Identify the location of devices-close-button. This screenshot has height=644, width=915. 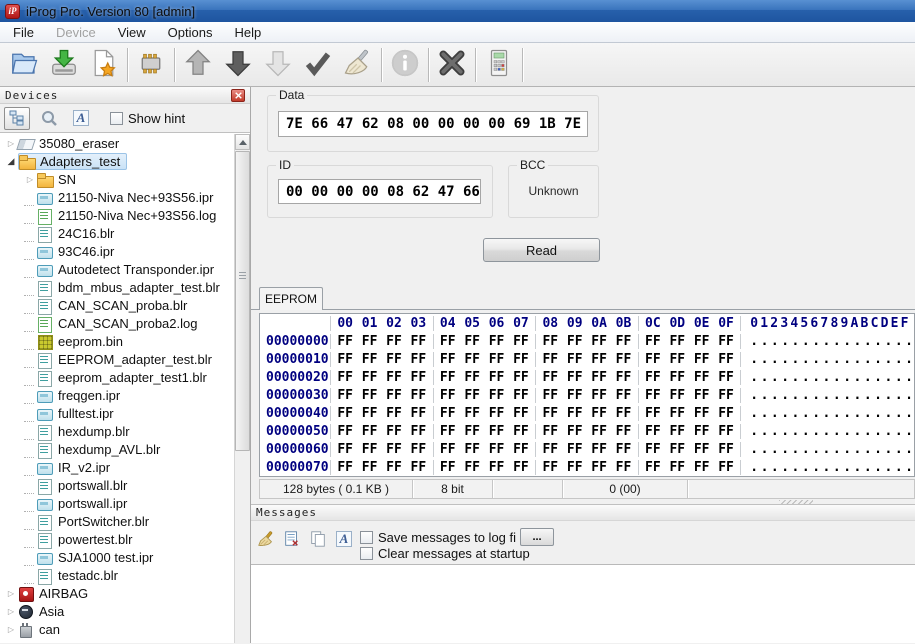
(238, 95).